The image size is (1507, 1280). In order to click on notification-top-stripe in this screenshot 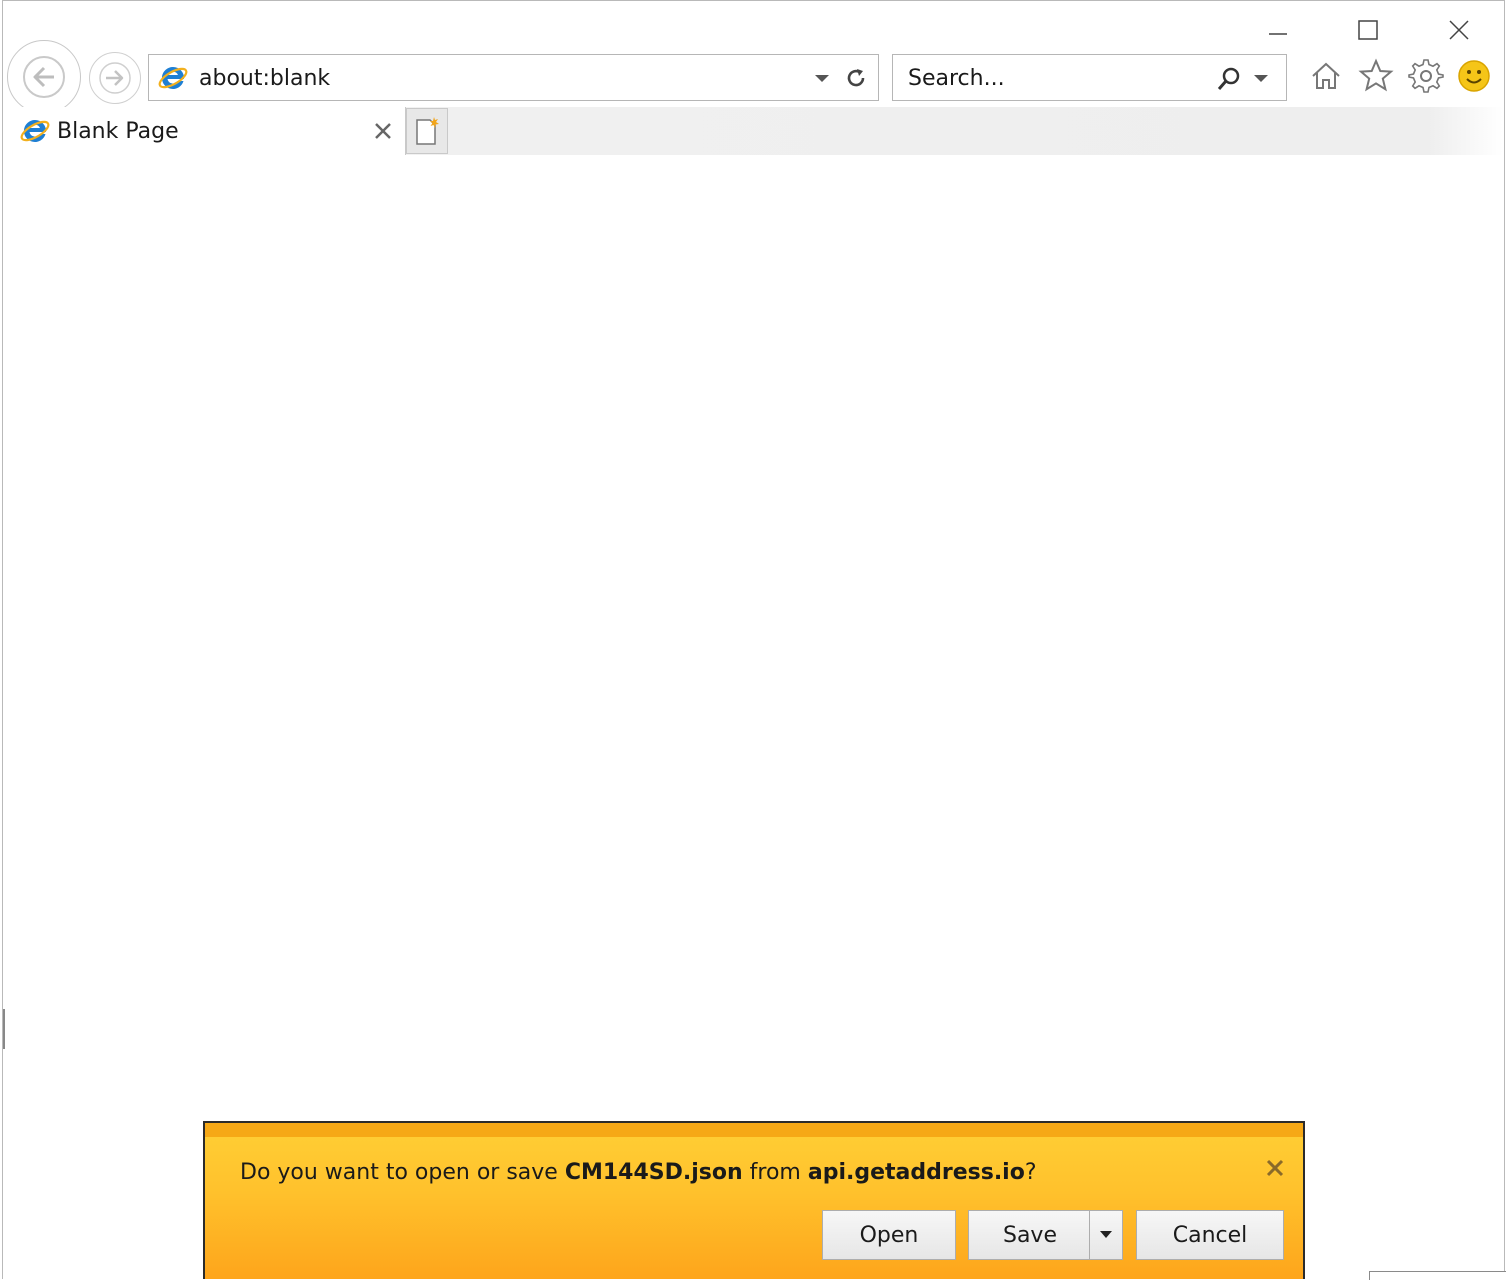, I will do `click(754, 1130)`.